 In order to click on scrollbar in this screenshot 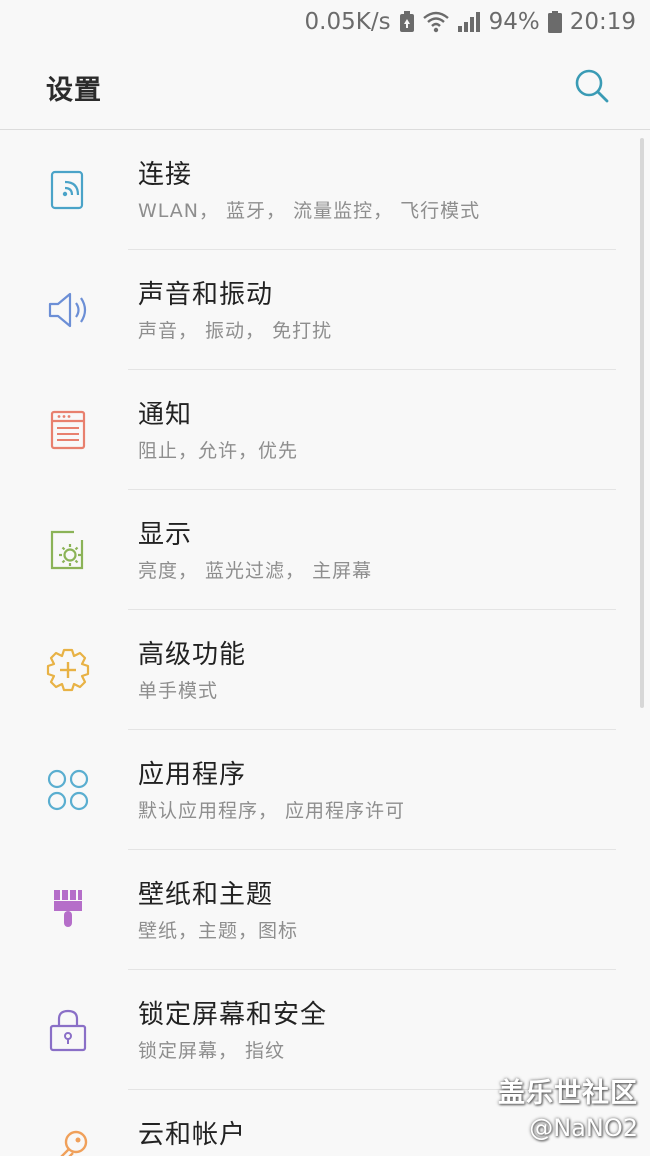, I will do `click(642, 423)`.